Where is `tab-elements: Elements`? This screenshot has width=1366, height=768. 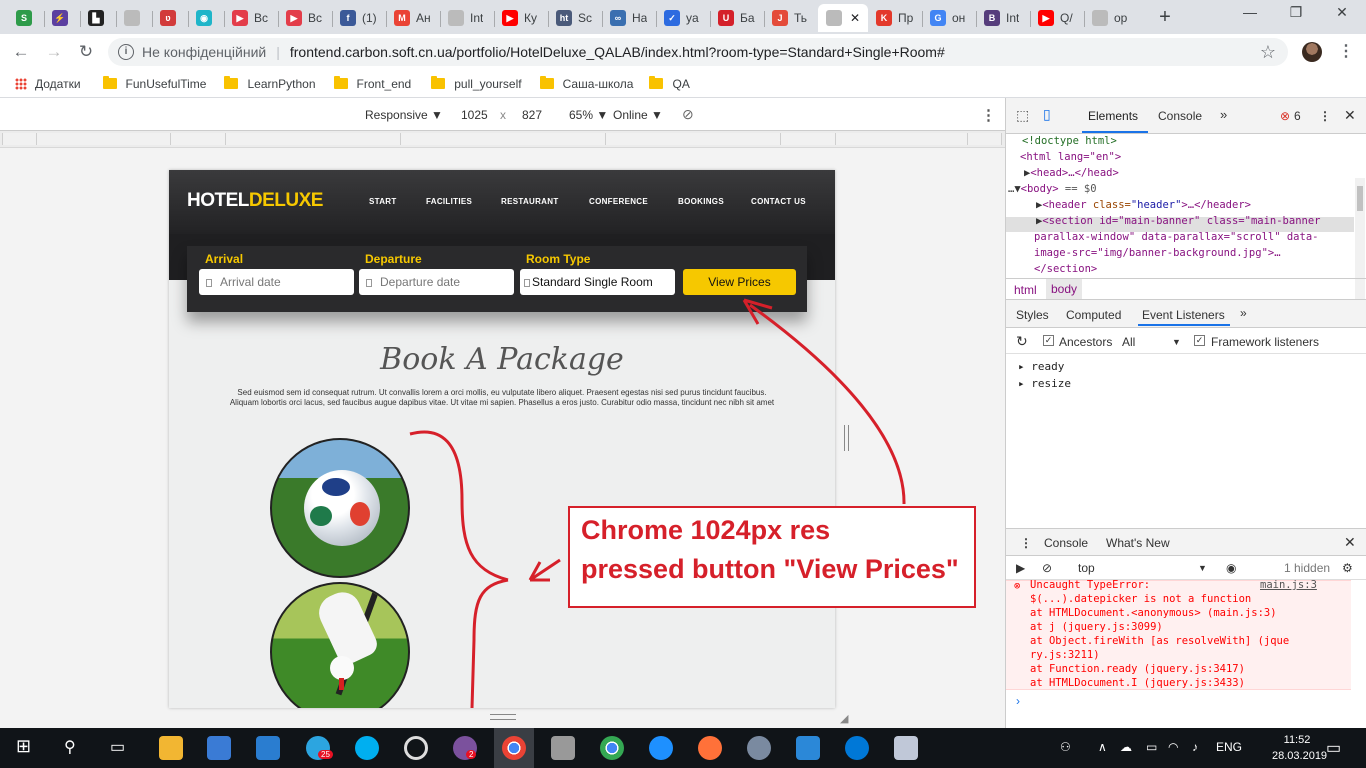 tab-elements: Elements is located at coordinates (1113, 116).